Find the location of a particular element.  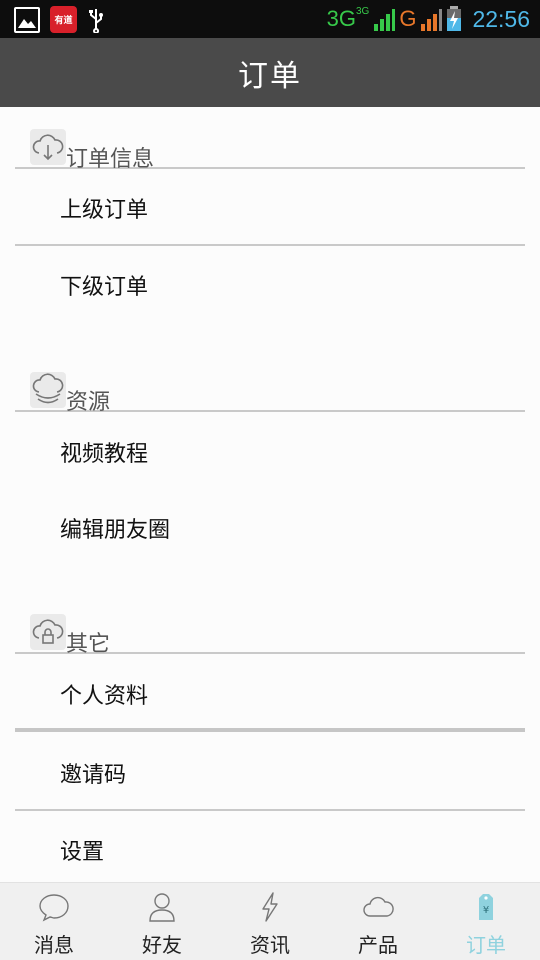

menu-item-invite-code: 邀请码 is located at coordinates (270, 773).